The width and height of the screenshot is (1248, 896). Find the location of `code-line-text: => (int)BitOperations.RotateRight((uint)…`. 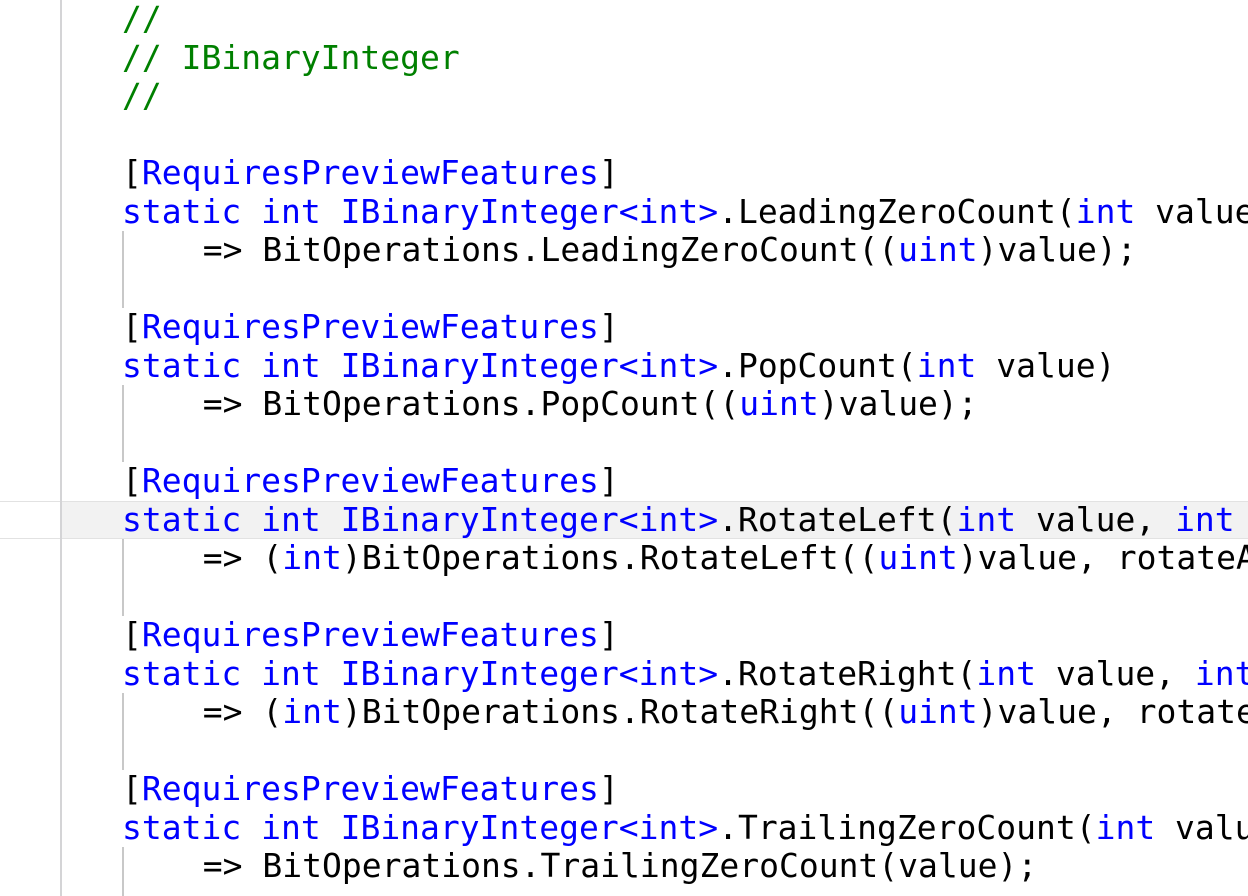

code-line-text: => (int)BitOperations.RotateRight((uint)… is located at coordinates (725, 712).